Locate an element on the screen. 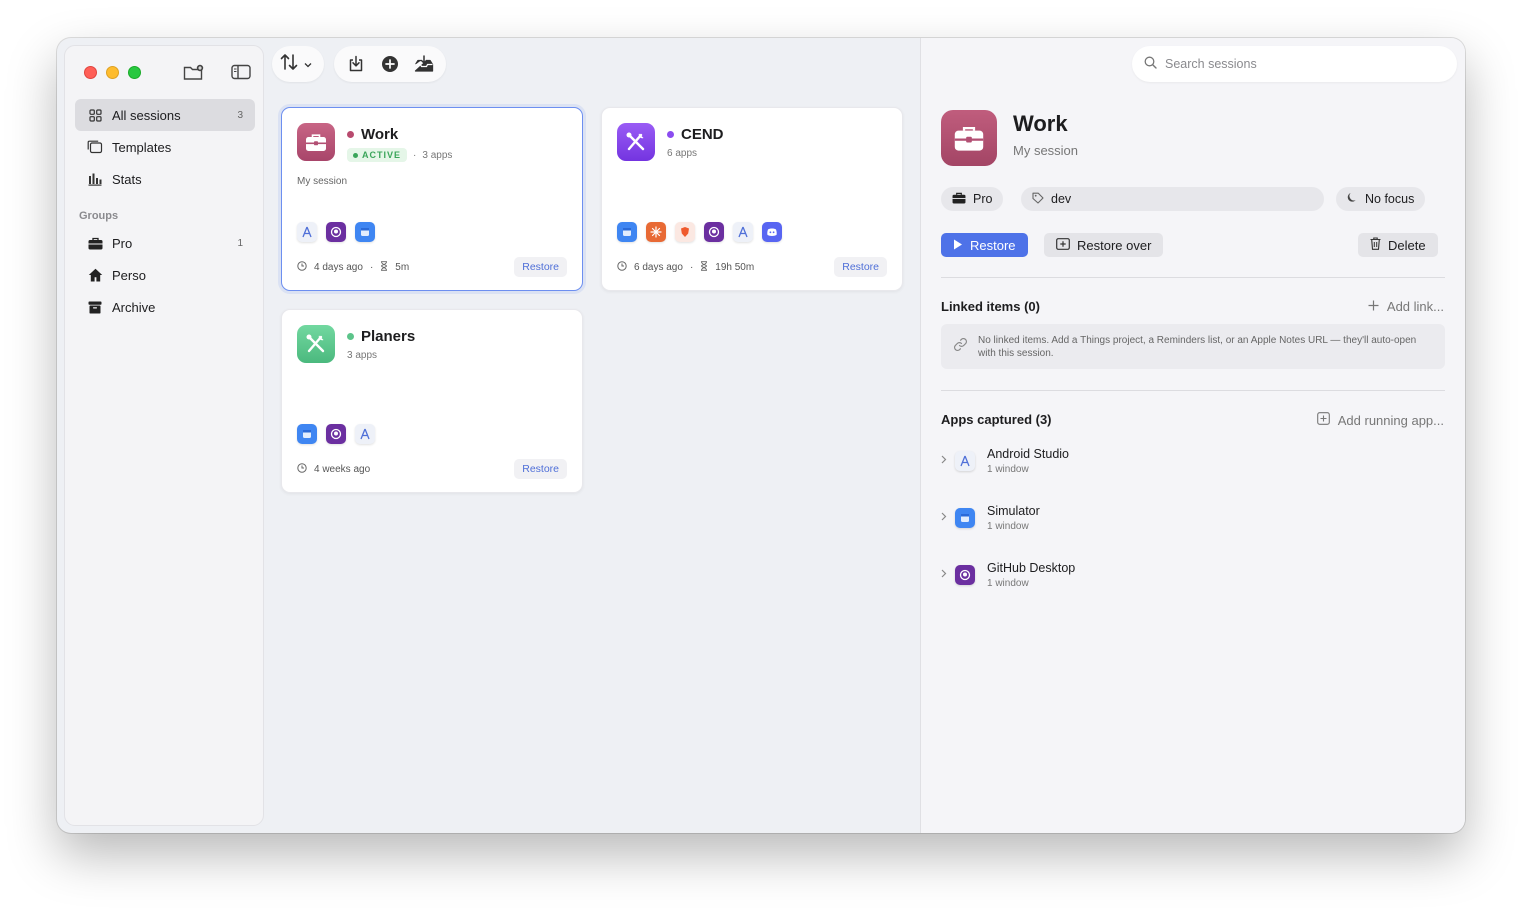  app-row-android-studio: Android Studio 1 window is located at coordinates (1193, 461).